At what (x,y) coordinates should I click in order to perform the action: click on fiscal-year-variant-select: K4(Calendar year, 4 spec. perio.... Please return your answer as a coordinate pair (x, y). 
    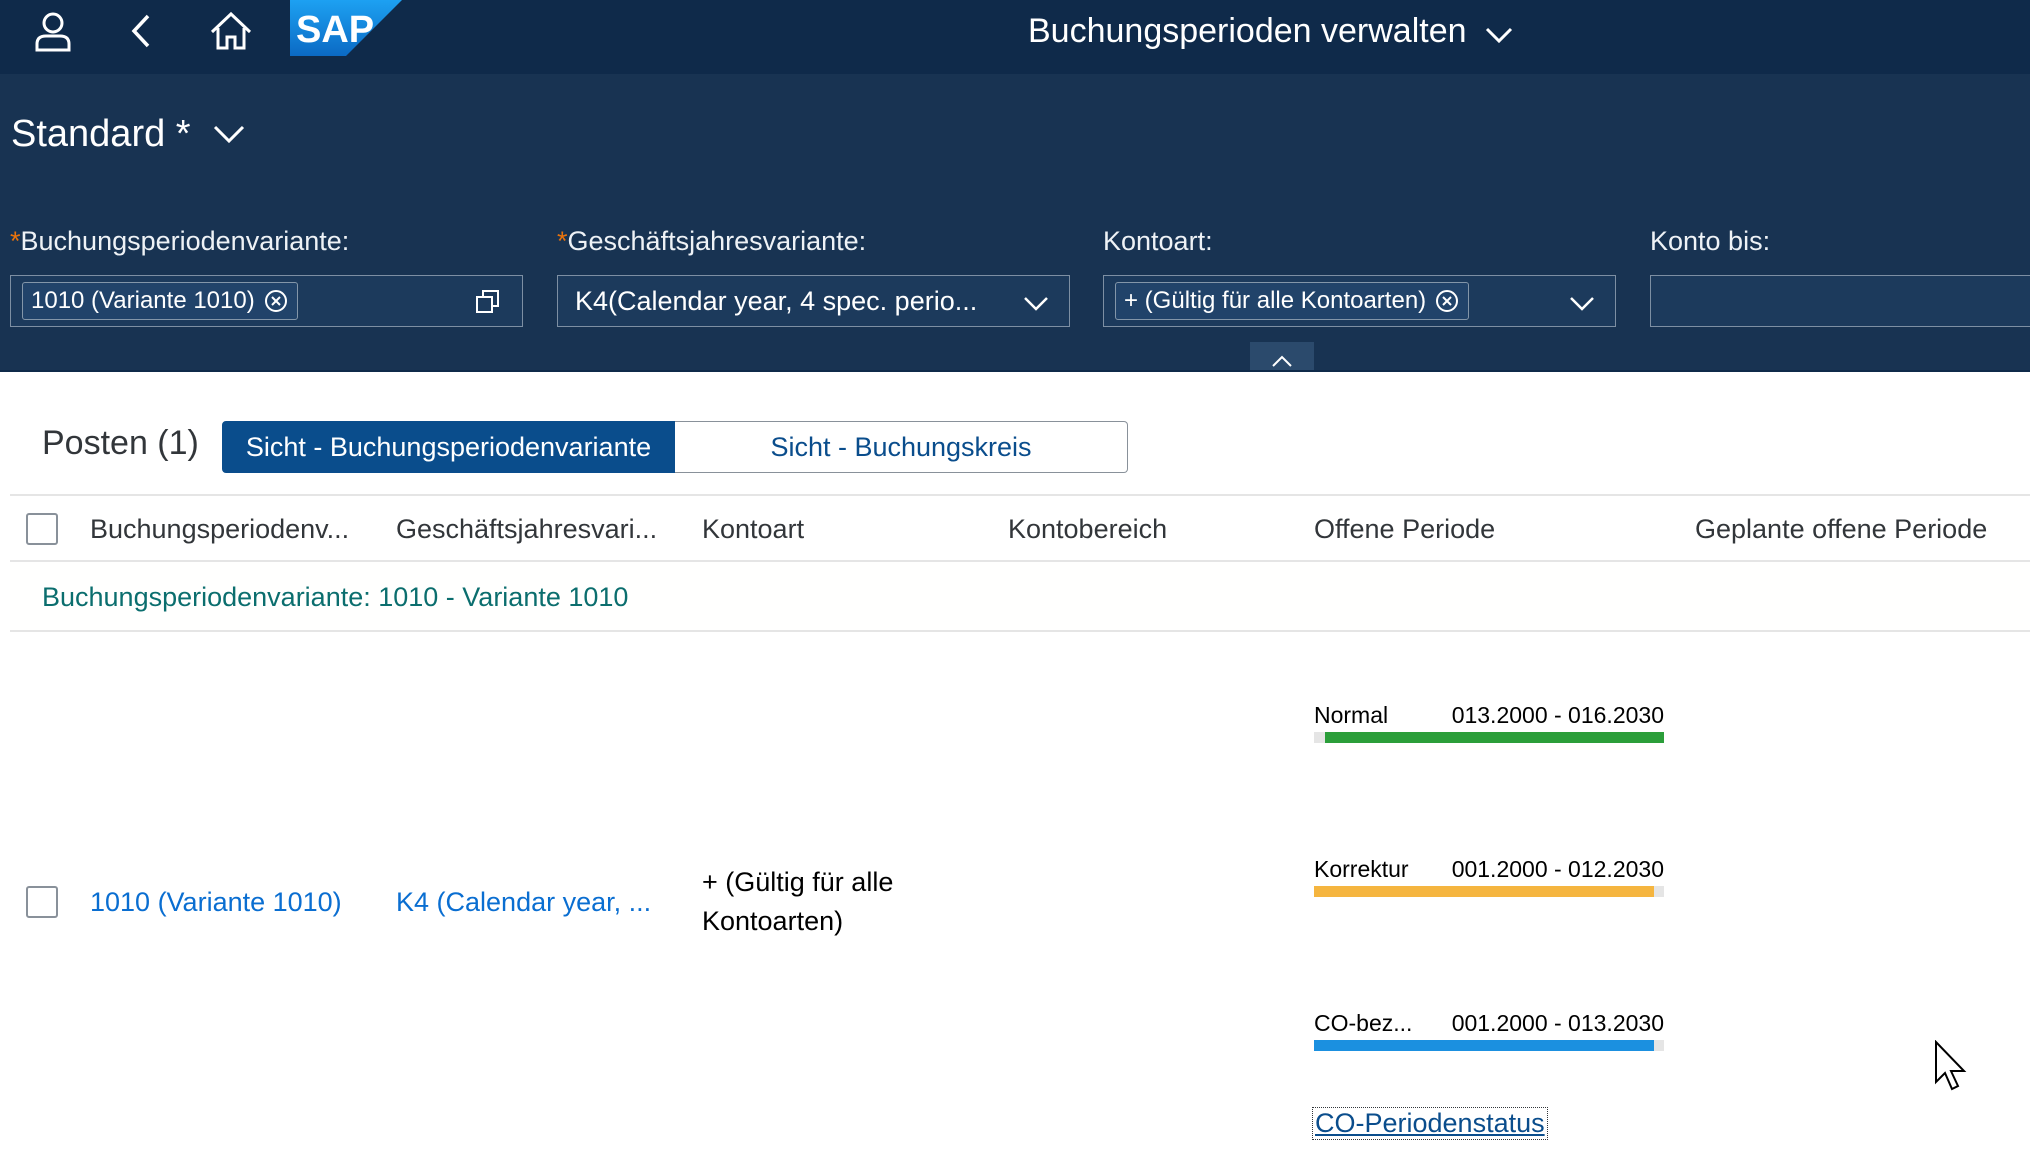
    Looking at the image, I should click on (813, 301).